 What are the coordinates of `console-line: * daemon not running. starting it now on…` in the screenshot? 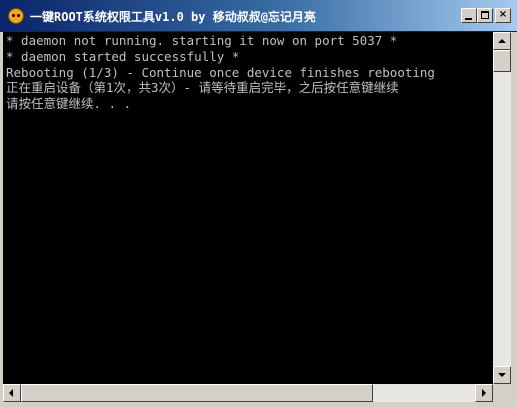 It's located at (202, 40).